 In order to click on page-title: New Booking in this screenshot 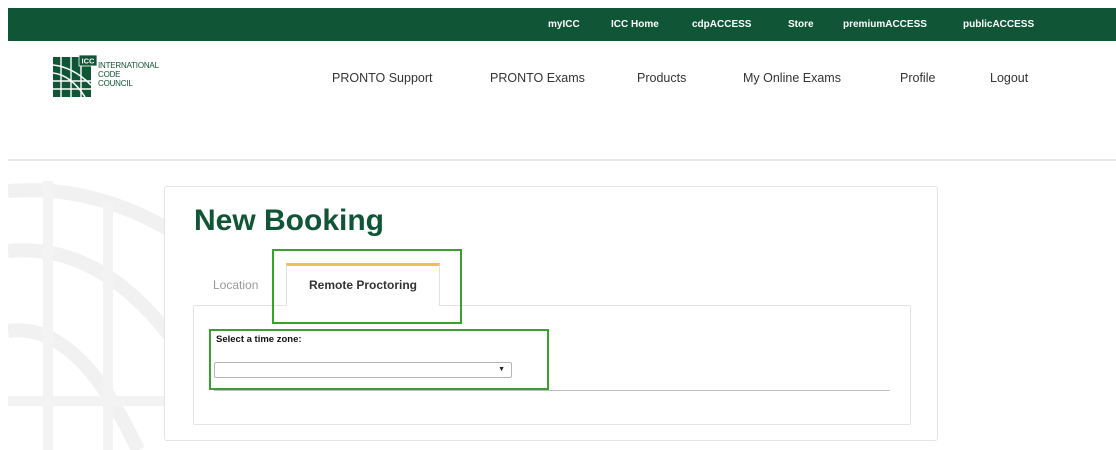, I will do `click(289, 220)`.